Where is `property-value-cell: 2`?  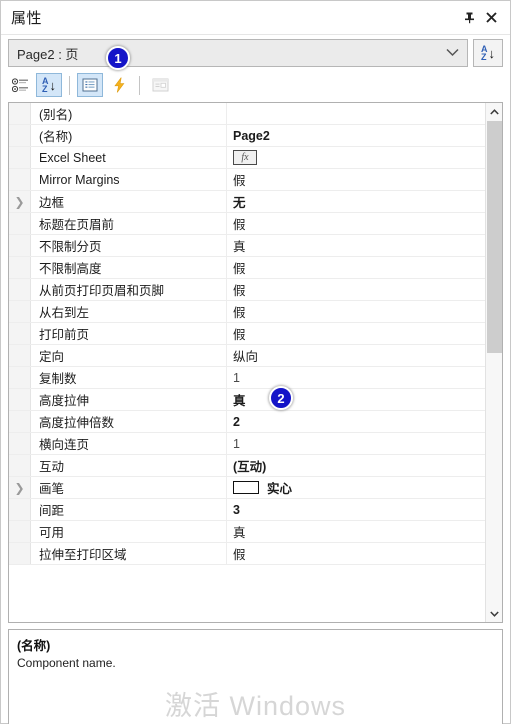 property-value-cell: 2 is located at coordinates (364, 421).